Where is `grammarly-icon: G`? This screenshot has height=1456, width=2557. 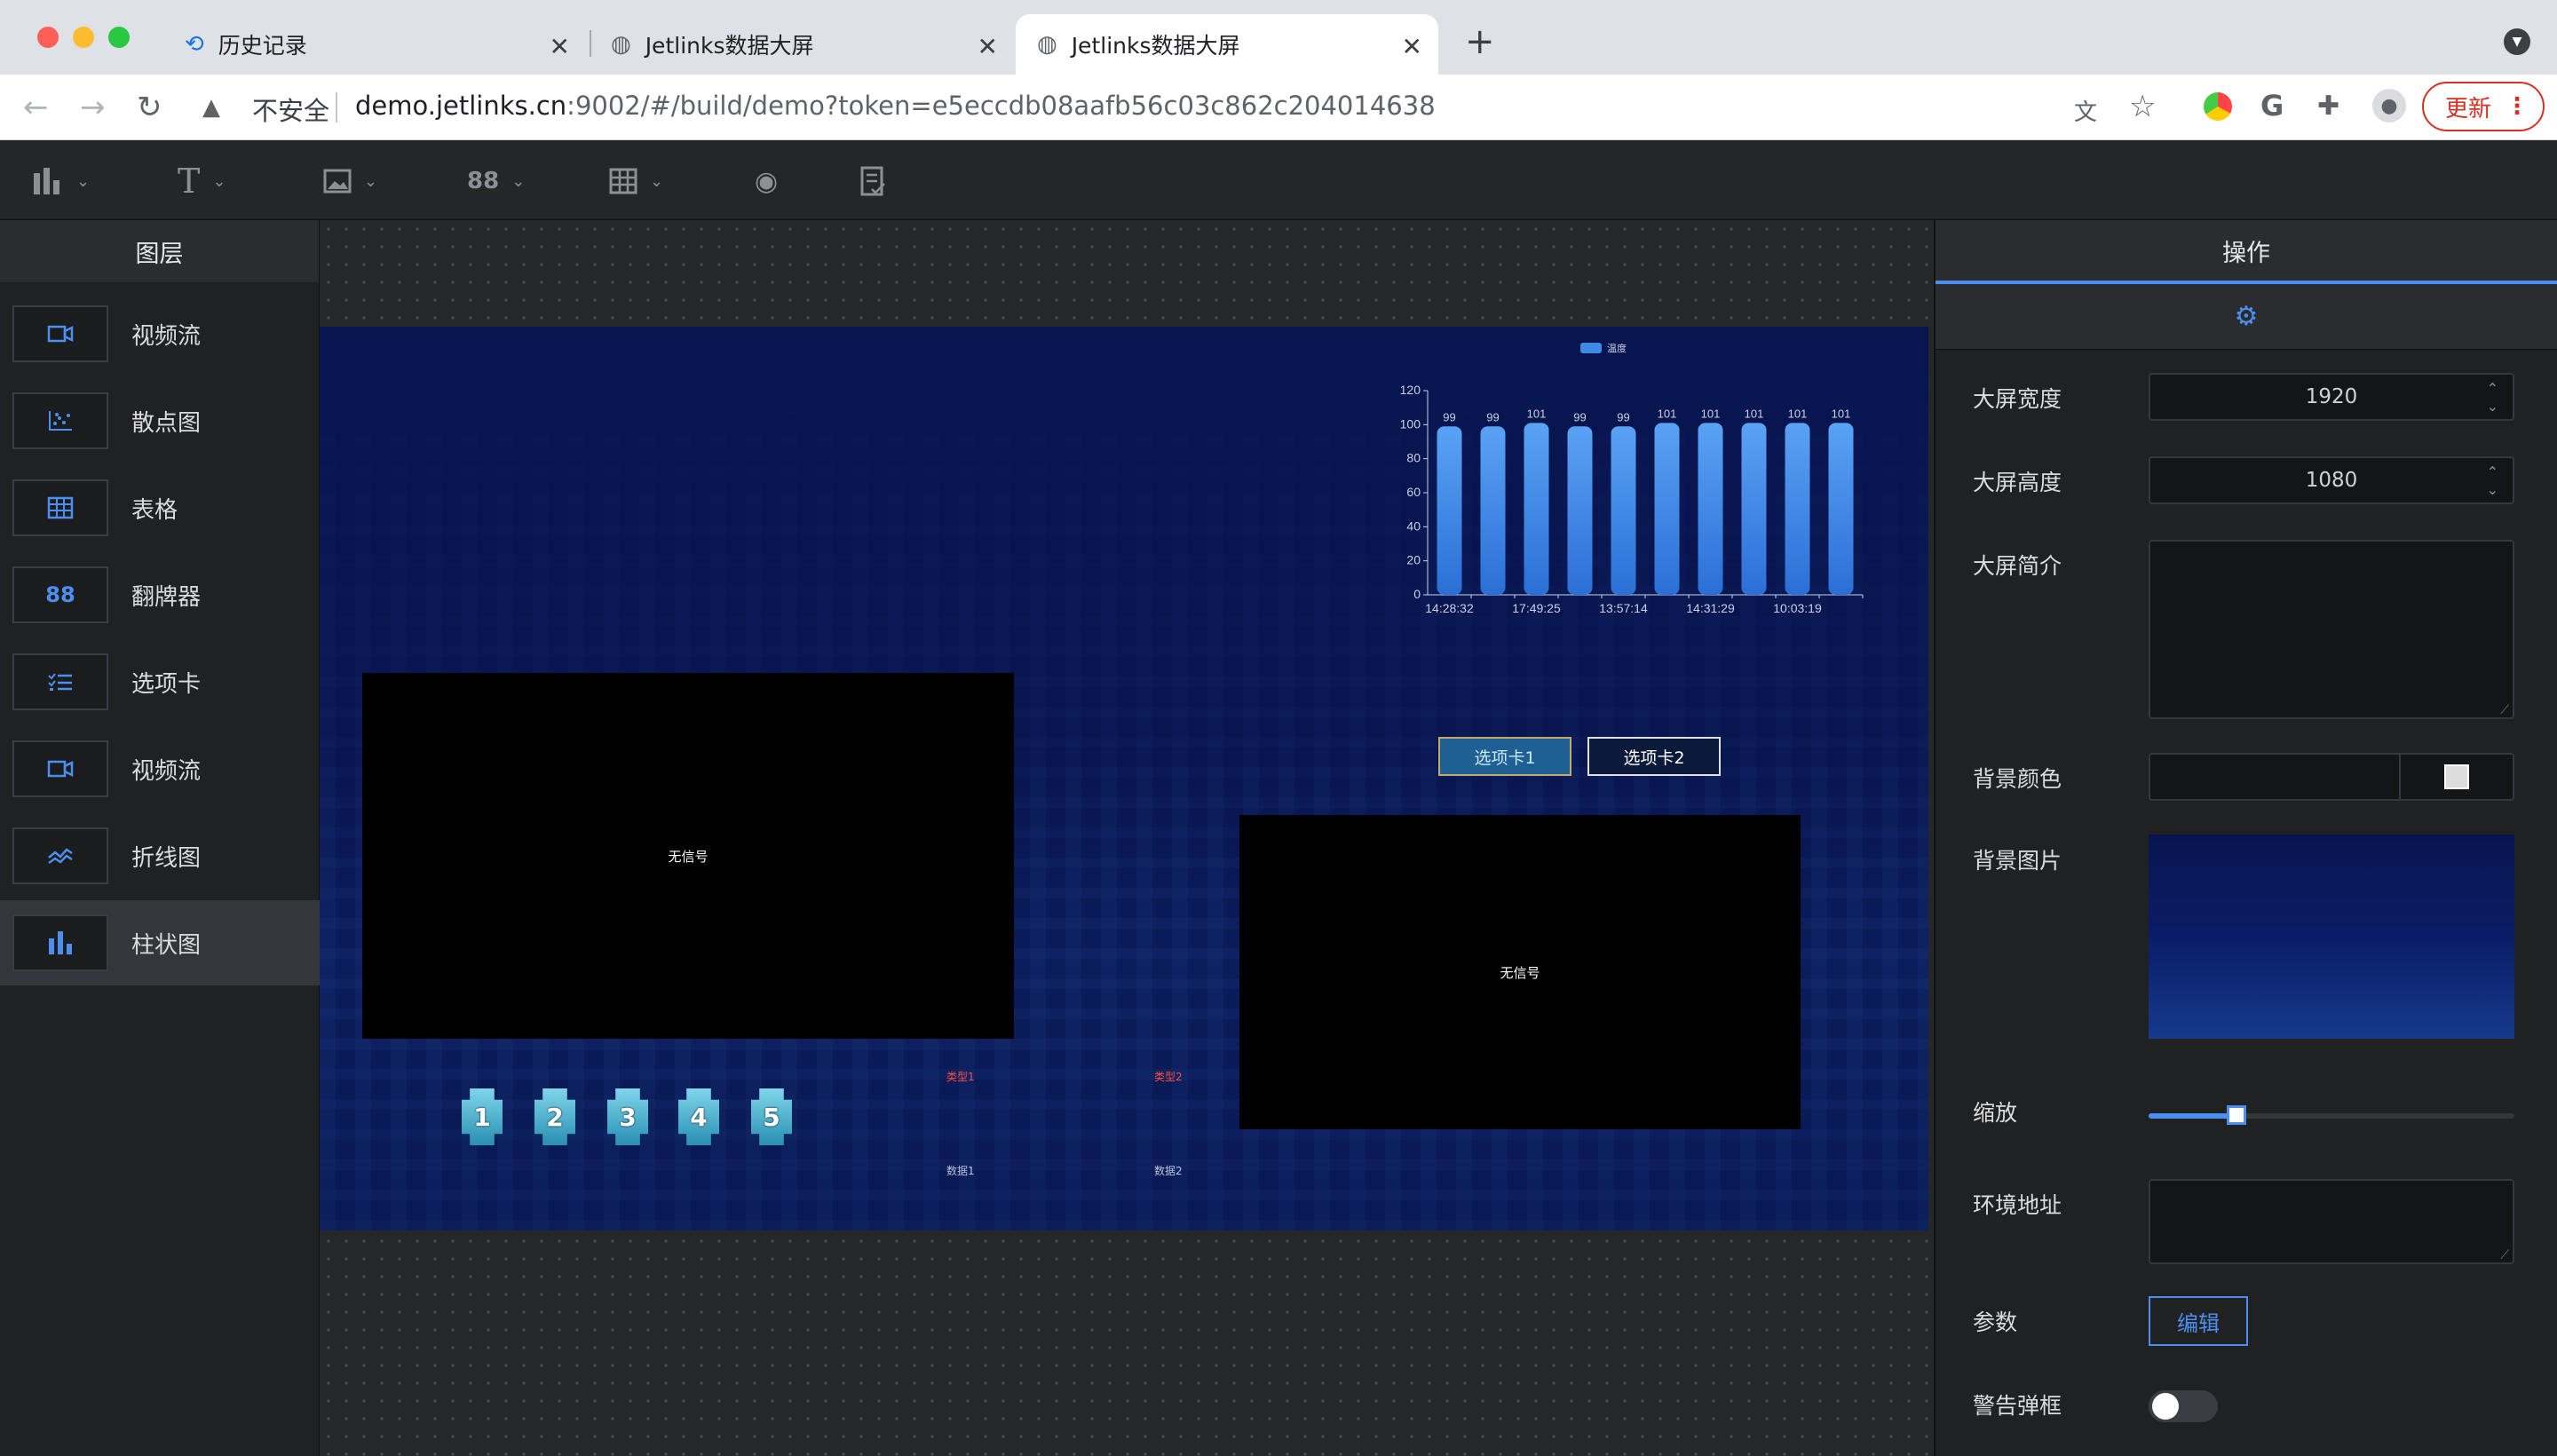 grammarly-icon: G is located at coordinates (2272, 106).